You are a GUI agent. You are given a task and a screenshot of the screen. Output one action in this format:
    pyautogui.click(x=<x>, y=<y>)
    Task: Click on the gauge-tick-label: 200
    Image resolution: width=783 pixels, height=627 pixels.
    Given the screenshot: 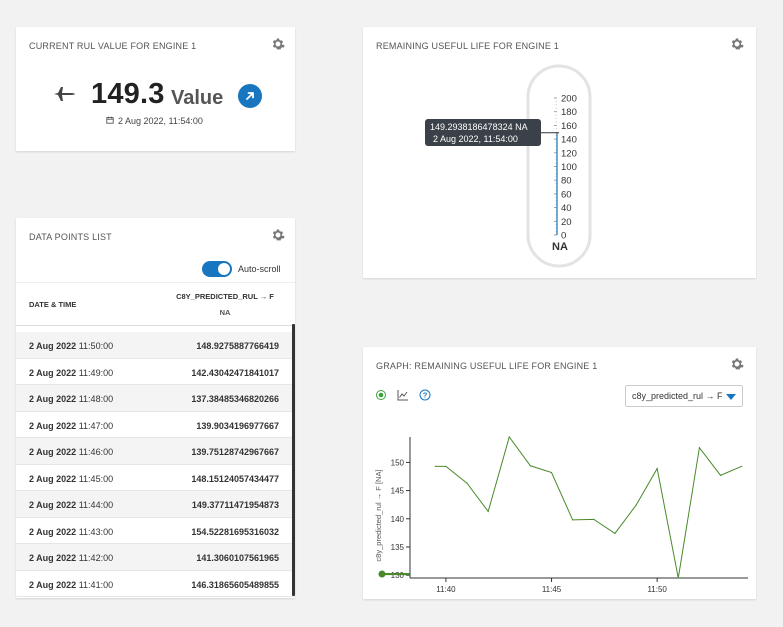 What is the action you would take?
    pyautogui.click(x=569, y=99)
    